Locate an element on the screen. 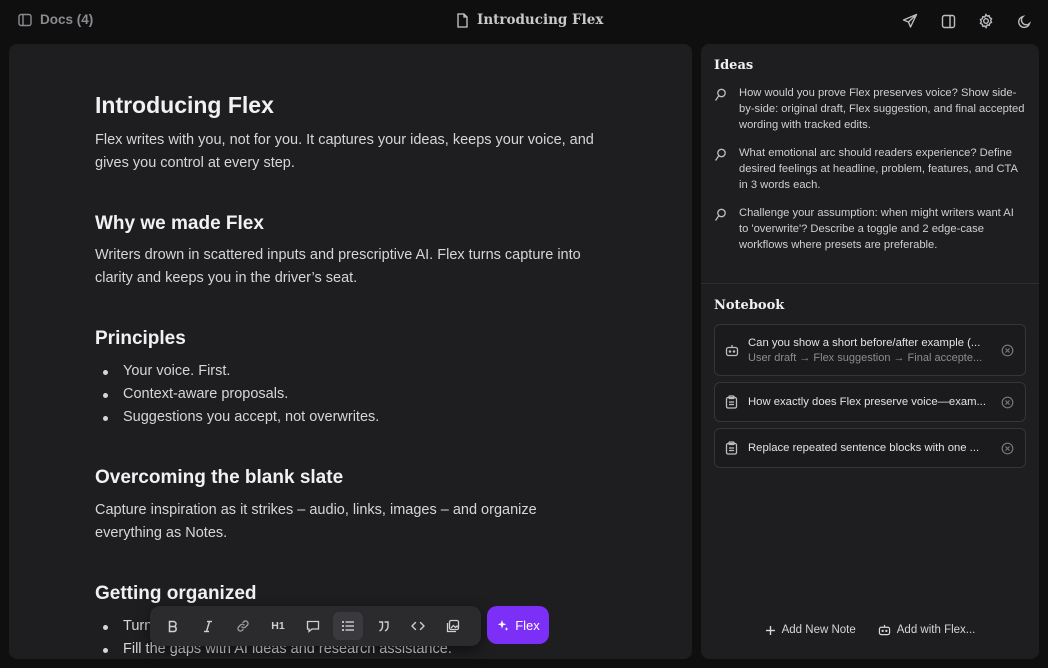 The width and height of the screenshot is (1048, 668). section-heading: Principles is located at coordinates (140, 339).